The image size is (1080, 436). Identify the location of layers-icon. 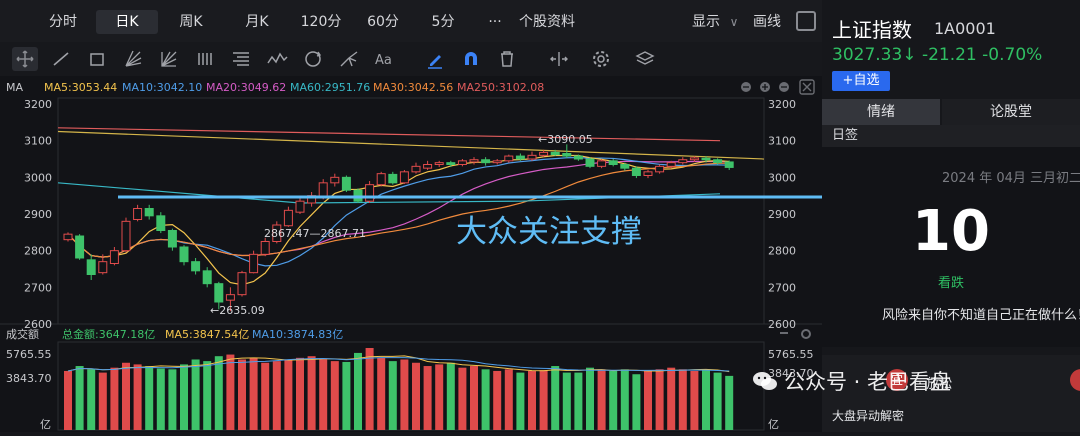
(645, 59).